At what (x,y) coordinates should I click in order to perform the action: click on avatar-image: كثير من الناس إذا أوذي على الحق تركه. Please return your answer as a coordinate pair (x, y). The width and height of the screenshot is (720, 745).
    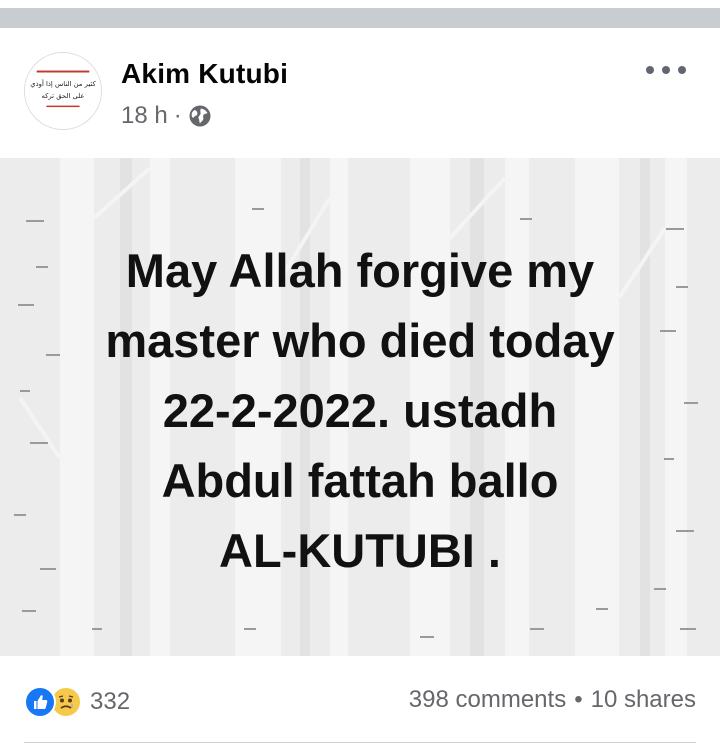
    Looking at the image, I should click on (63, 91).